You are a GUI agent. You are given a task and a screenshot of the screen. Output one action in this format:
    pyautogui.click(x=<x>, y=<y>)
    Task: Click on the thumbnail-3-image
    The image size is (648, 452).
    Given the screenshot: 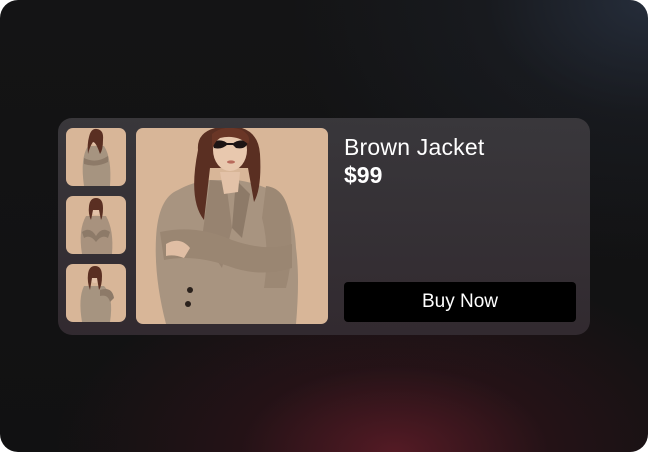 What is the action you would take?
    pyautogui.click(x=96, y=293)
    